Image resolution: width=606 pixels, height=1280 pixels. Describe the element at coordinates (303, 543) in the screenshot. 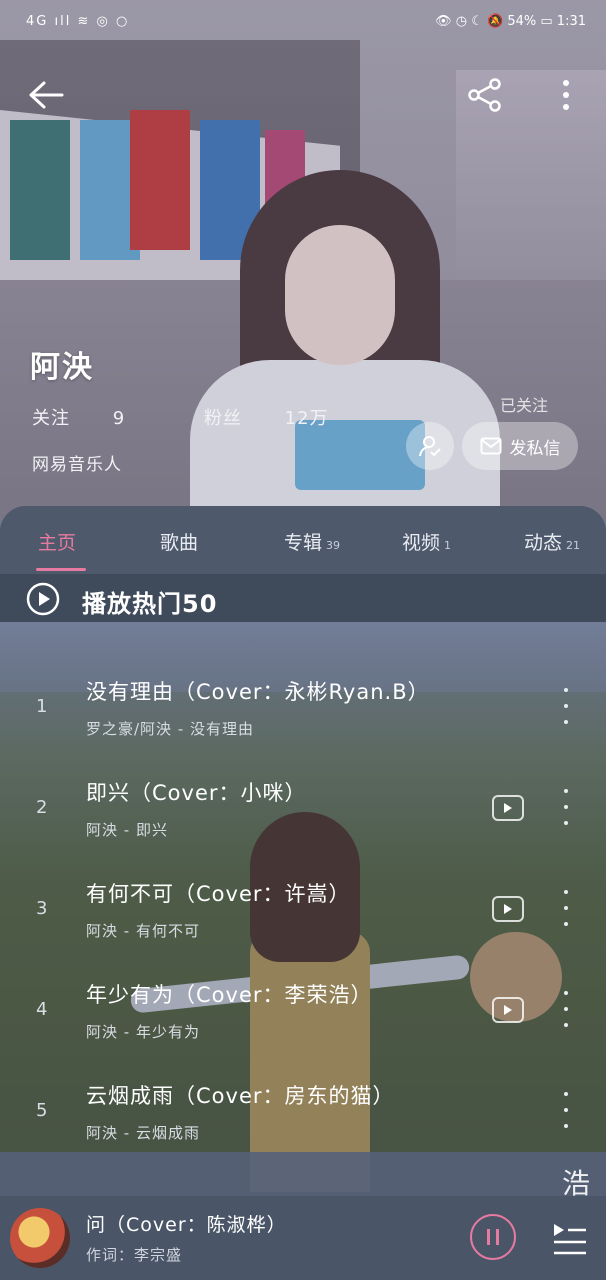

I see `tab-label: 专辑` at that location.